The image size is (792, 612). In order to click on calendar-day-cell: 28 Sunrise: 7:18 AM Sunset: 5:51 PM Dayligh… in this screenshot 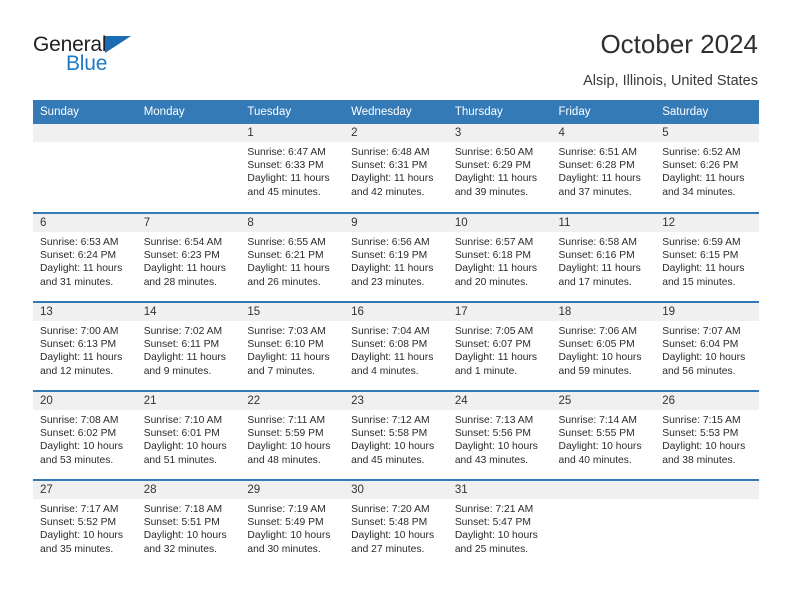, I will do `click(188, 524)`.